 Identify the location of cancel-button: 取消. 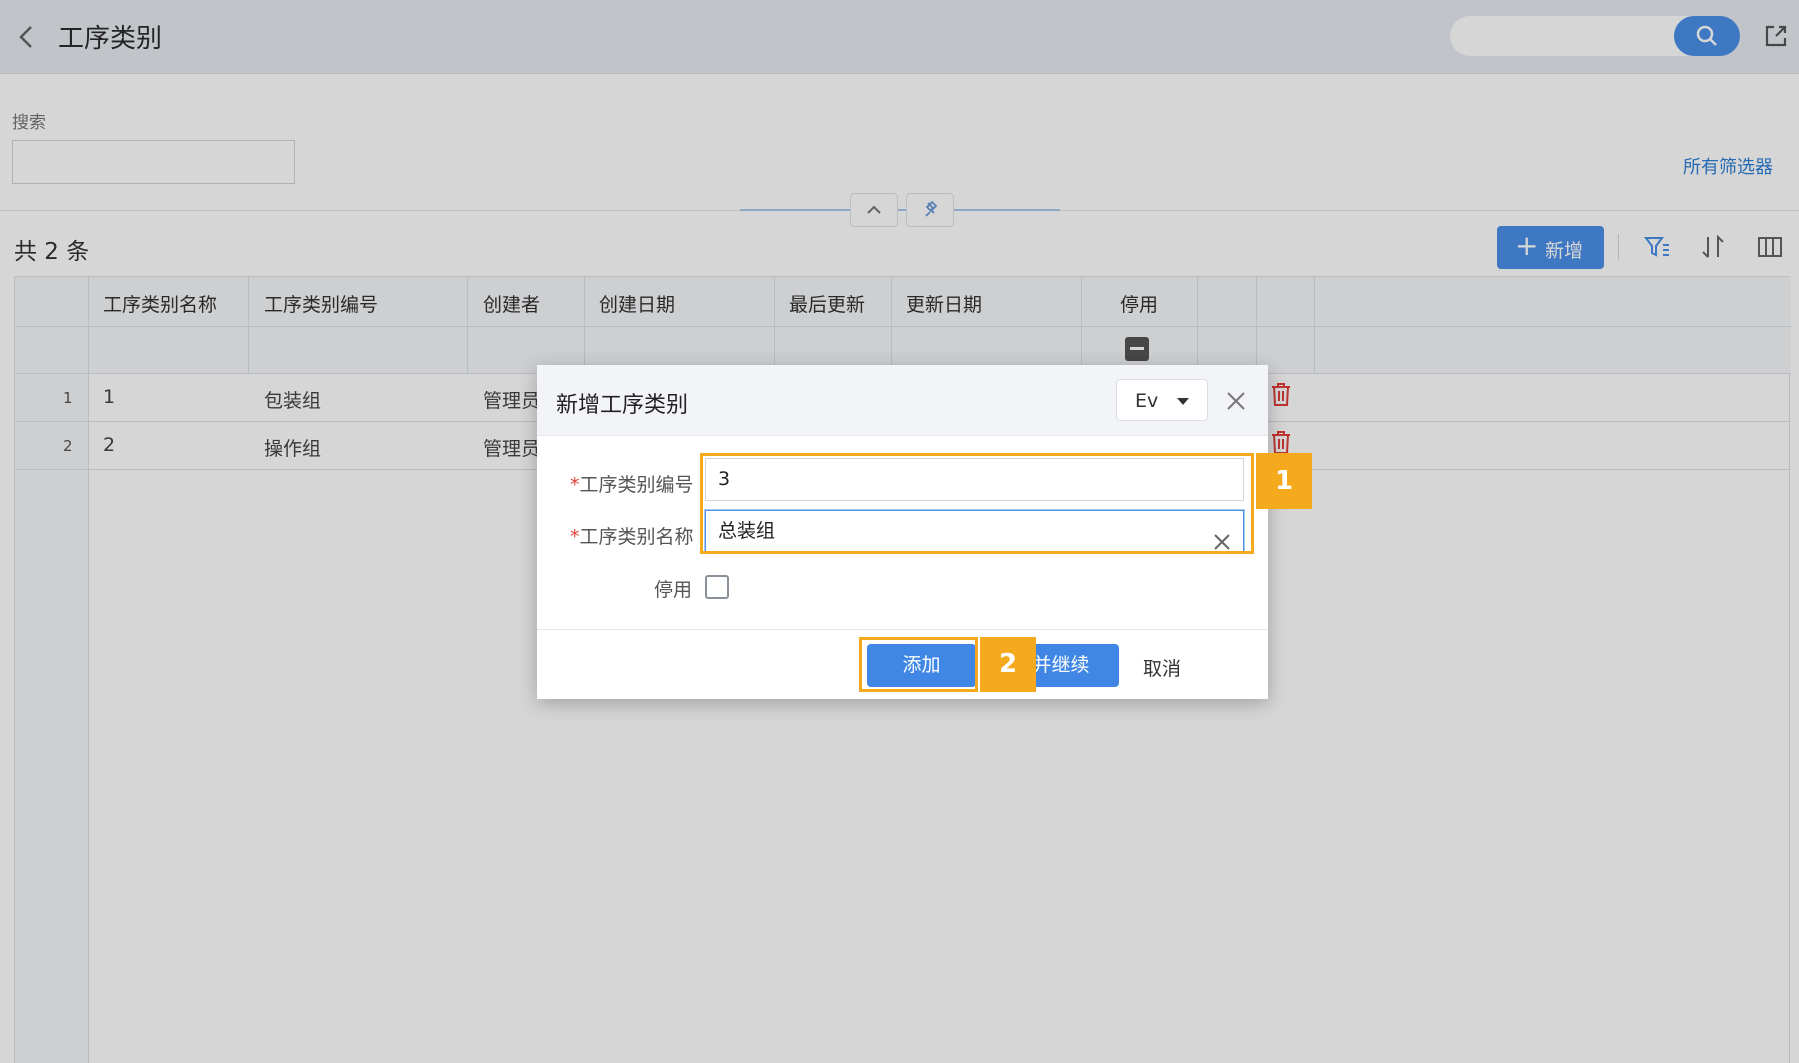
(1162, 667).